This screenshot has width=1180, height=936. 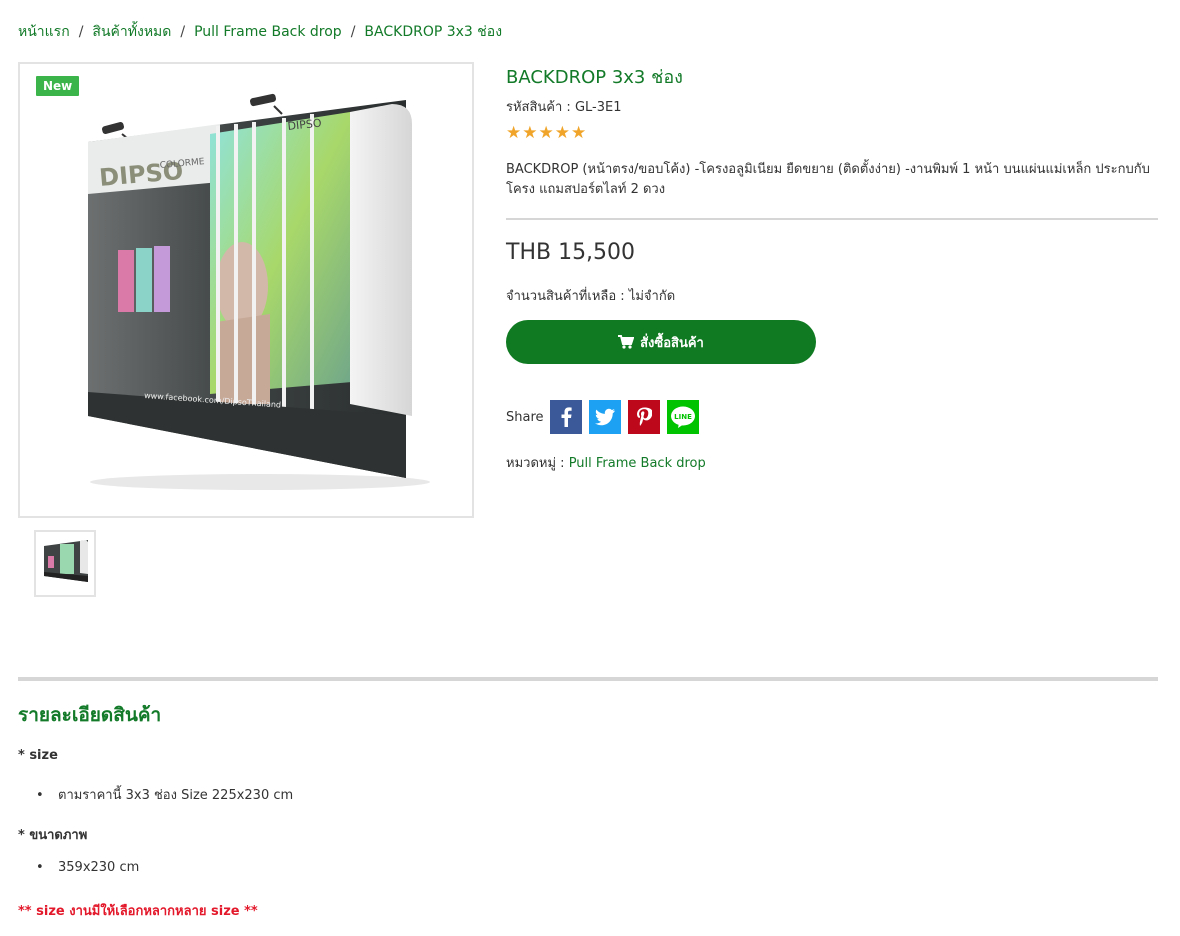 I want to click on breadcrumb-category: Pull Frame Back drop, so click(x=268, y=32).